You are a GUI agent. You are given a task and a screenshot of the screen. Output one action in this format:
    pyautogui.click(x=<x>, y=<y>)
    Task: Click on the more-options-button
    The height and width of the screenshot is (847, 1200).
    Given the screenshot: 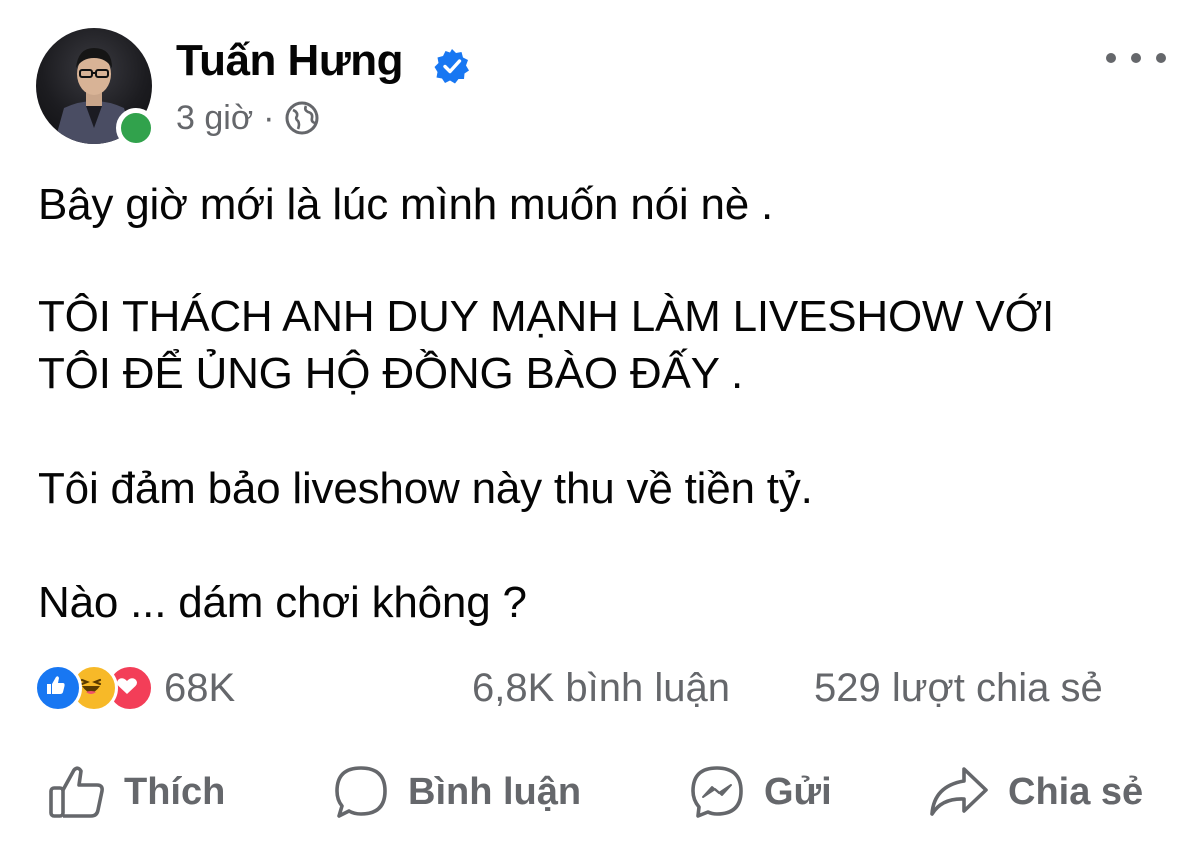 What is the action you would take?
    pyautogui.click(x=1136, y=58)
    